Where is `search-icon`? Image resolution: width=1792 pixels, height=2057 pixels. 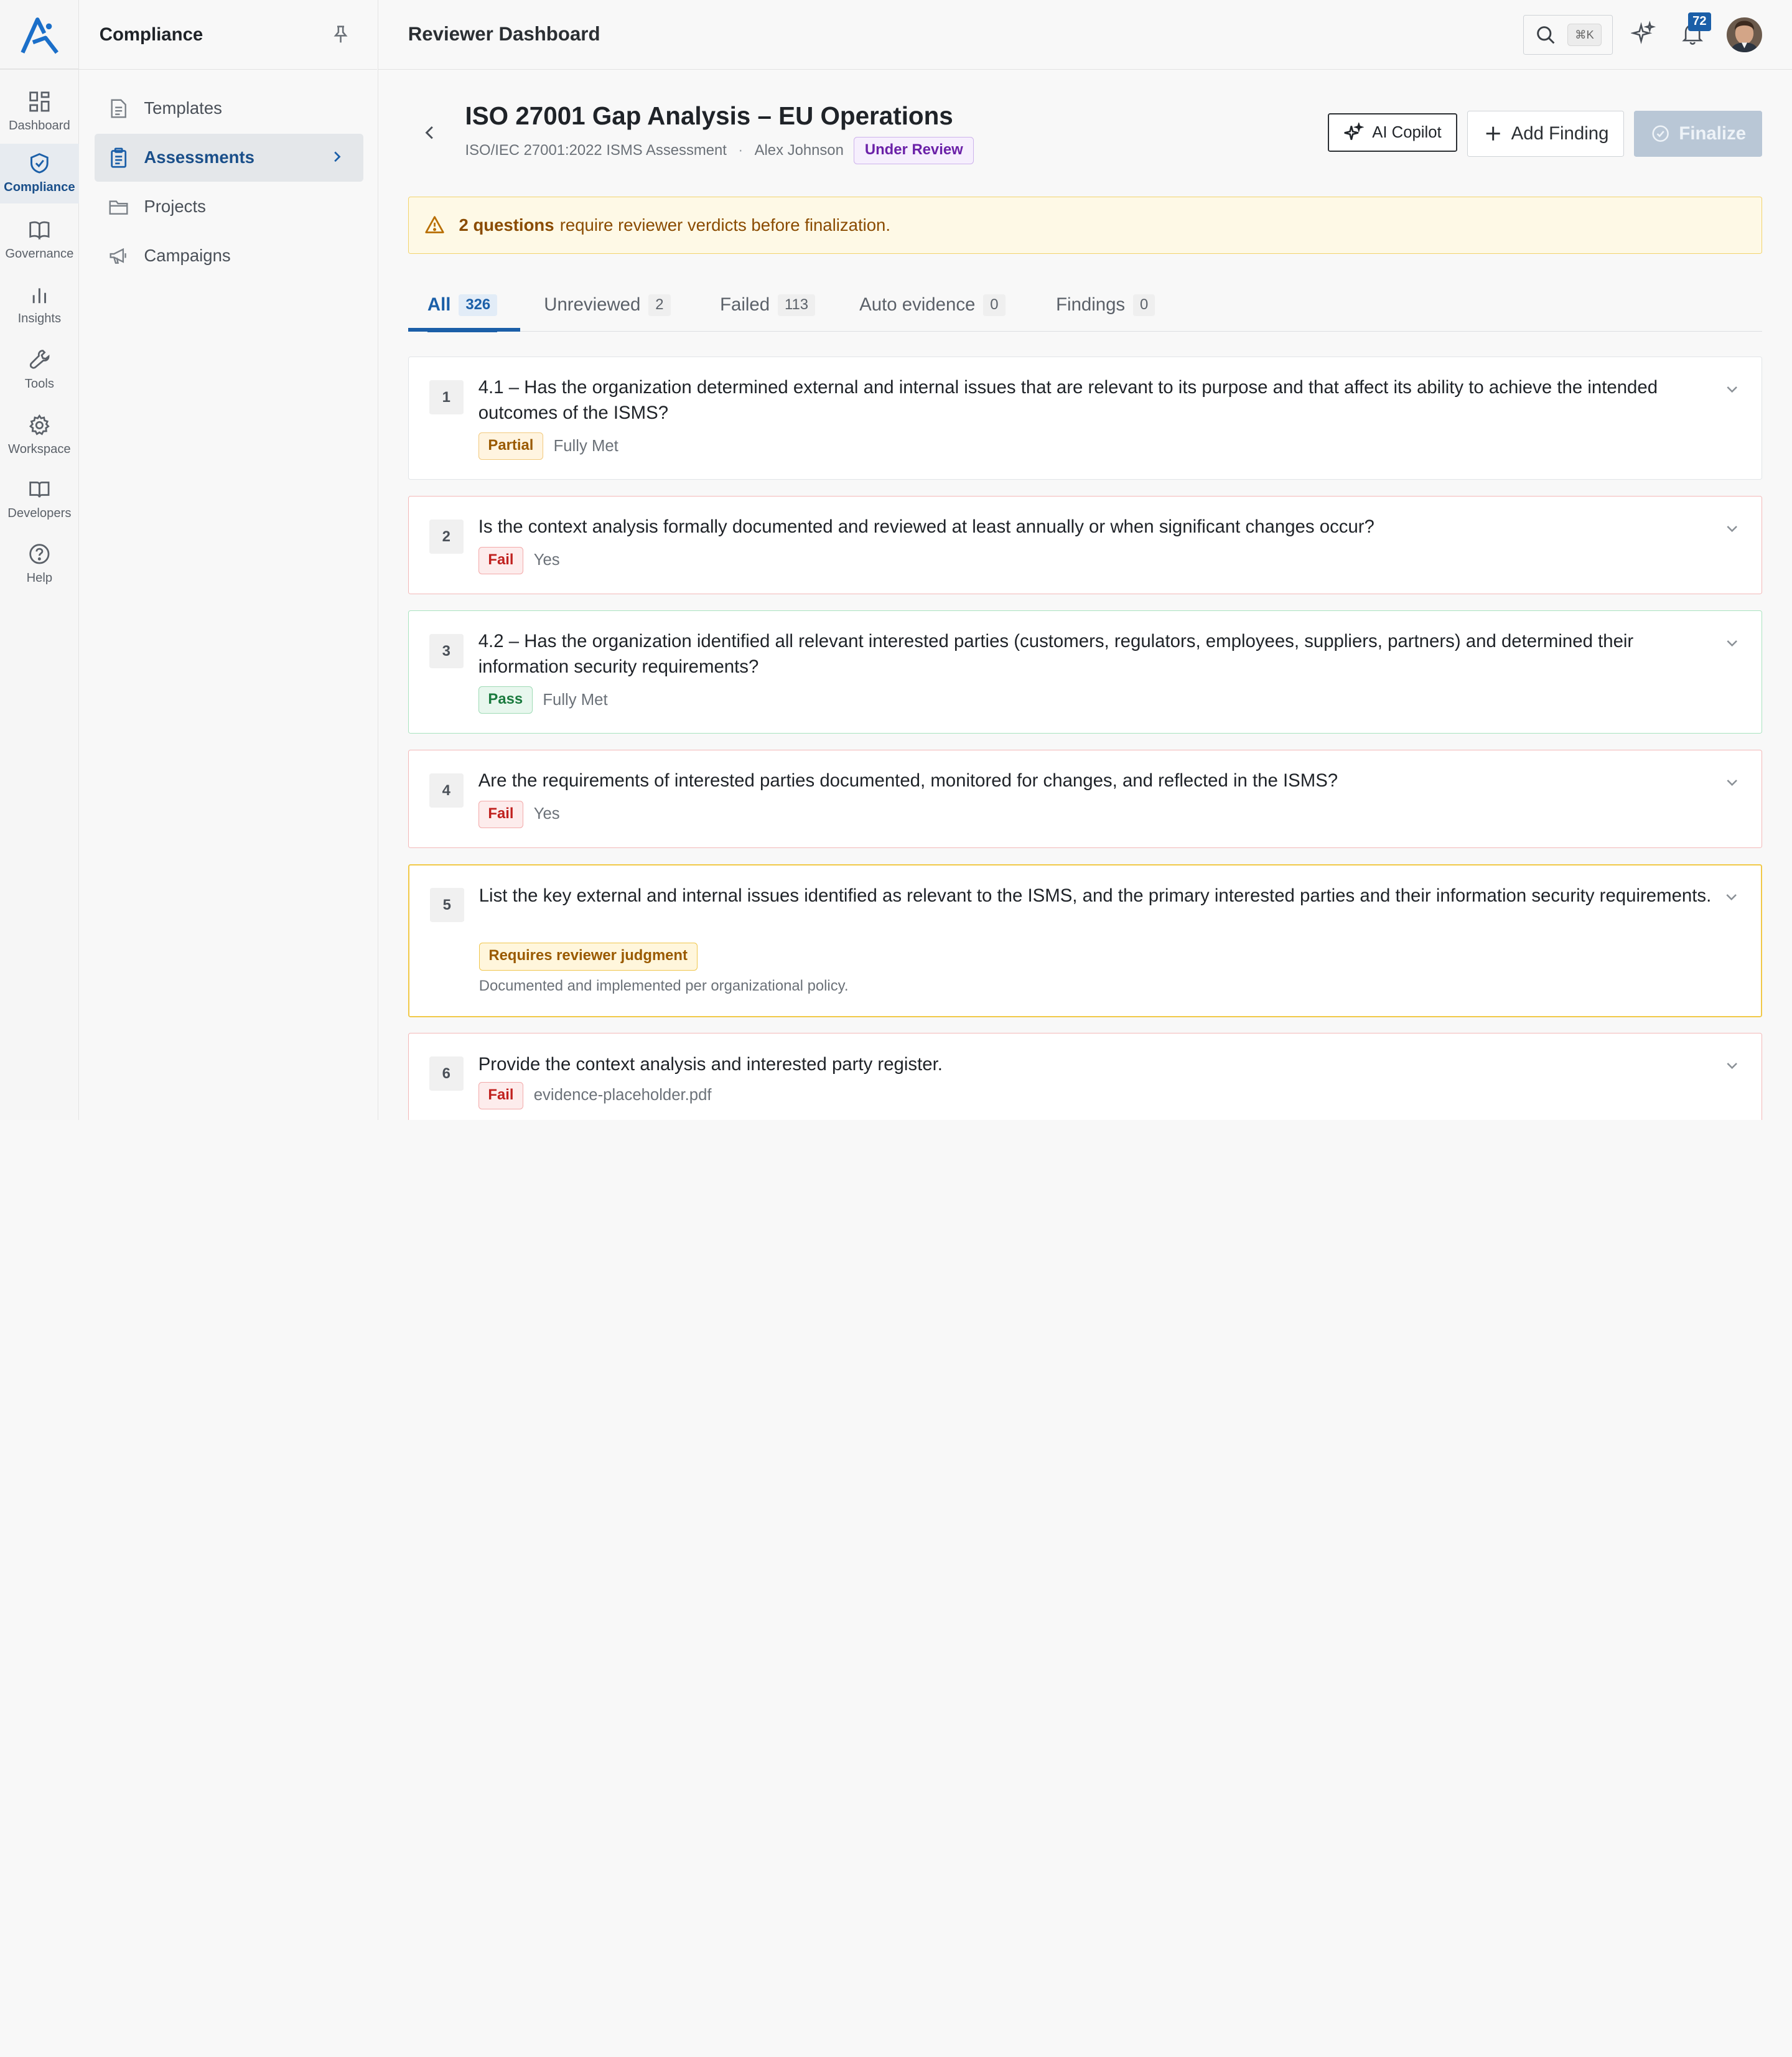 search-icon is located at coordinates (1546, 35).